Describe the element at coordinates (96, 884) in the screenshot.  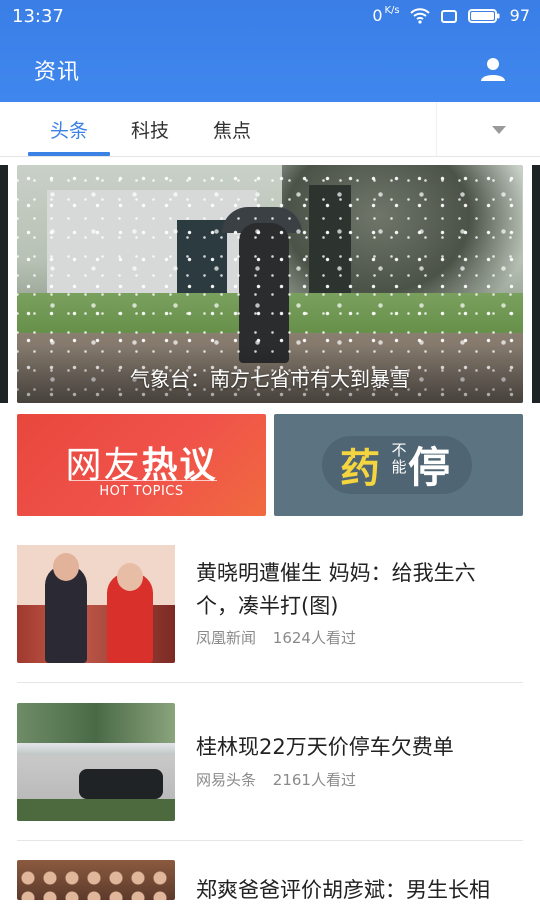
I see `thumb-crowd-faces` at that location.